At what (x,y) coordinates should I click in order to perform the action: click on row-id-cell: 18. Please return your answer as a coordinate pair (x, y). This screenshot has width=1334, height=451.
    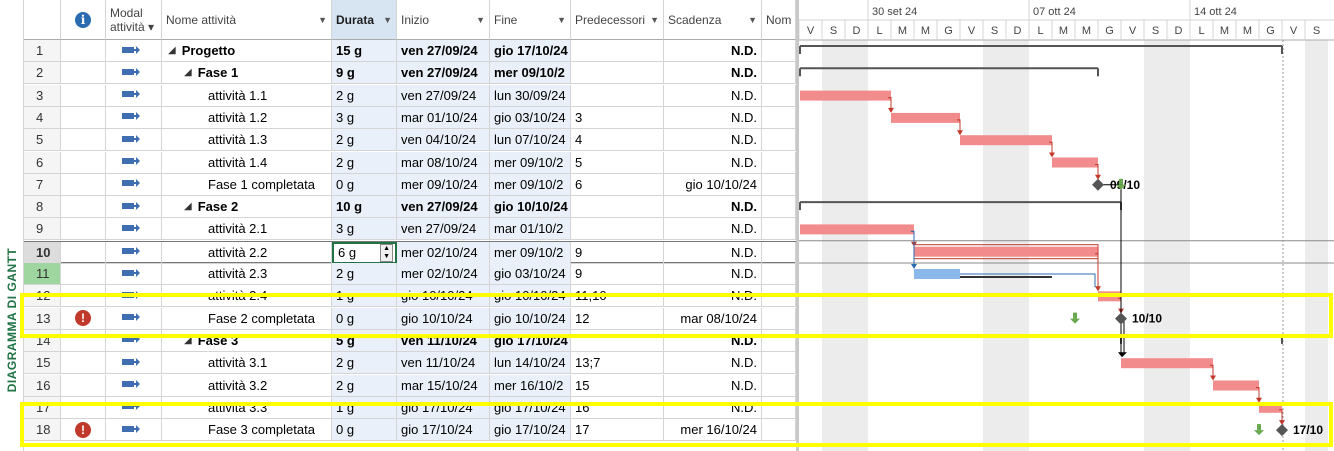
    Looking at the image, I should click on (42, 430).